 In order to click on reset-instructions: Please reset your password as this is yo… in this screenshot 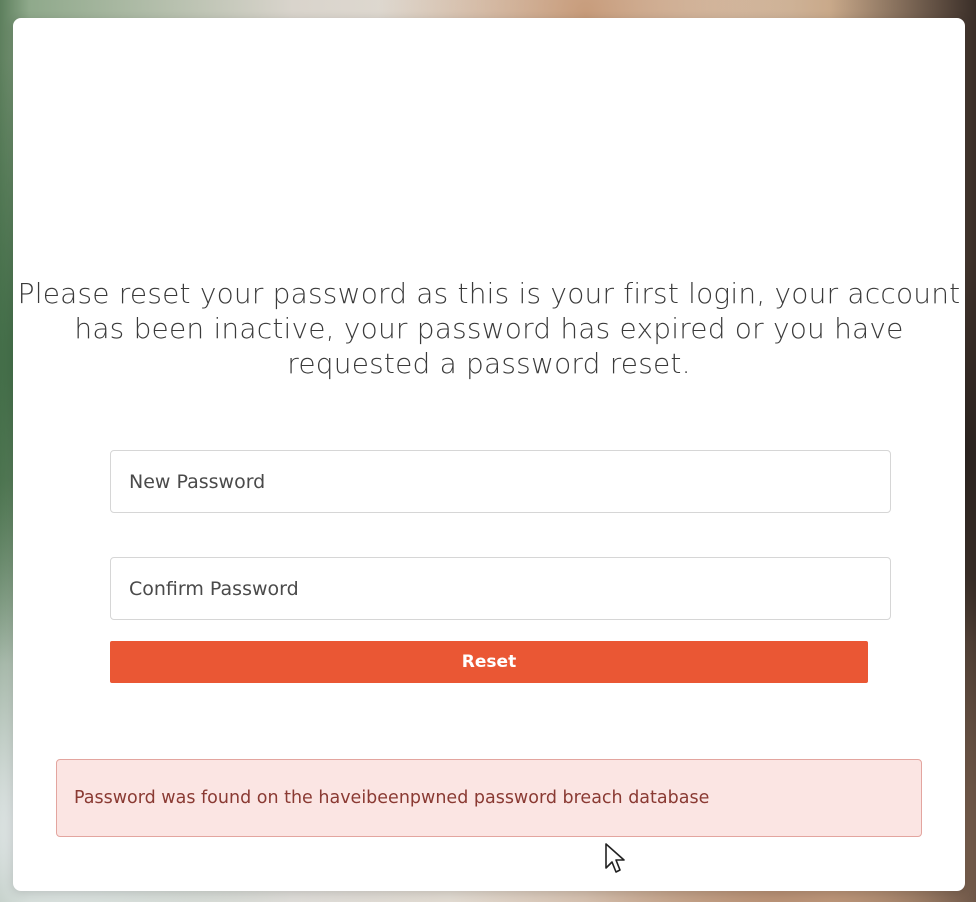, I will do `click(489, 328)`.